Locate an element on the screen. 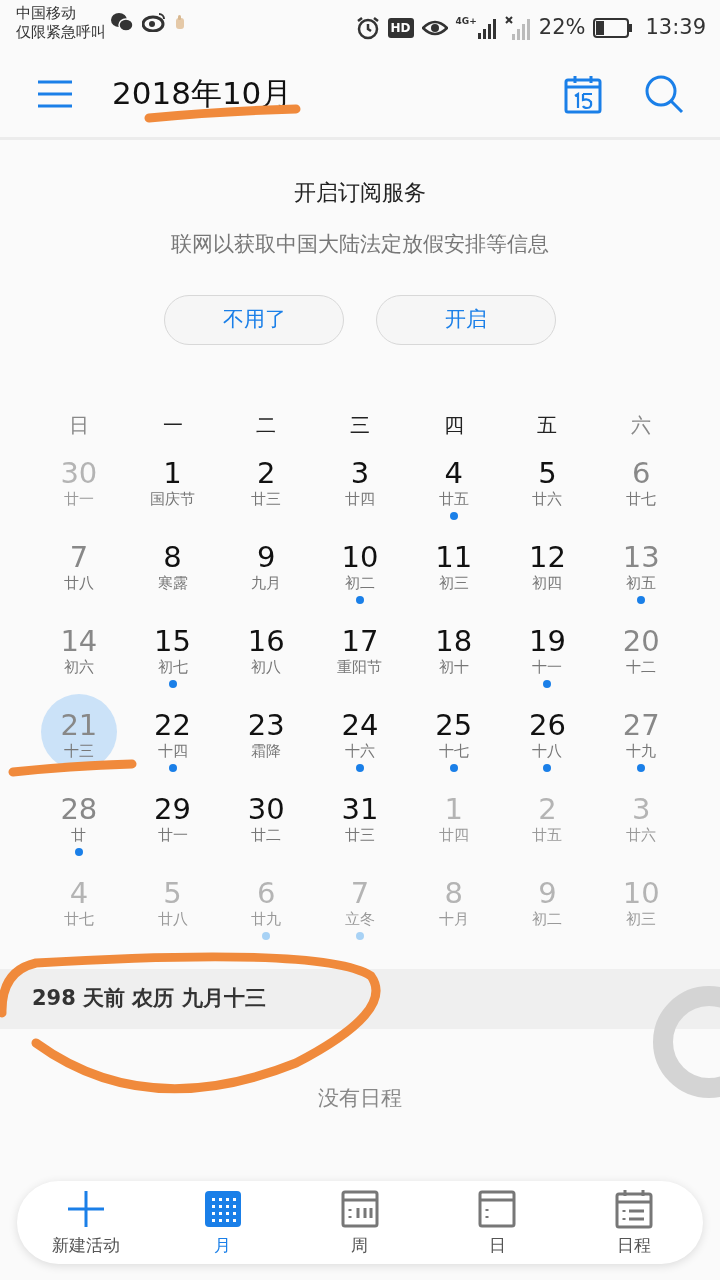 This screenshot has width=720, height=1280. day-number: 11 is located at coordinates (454, 556).